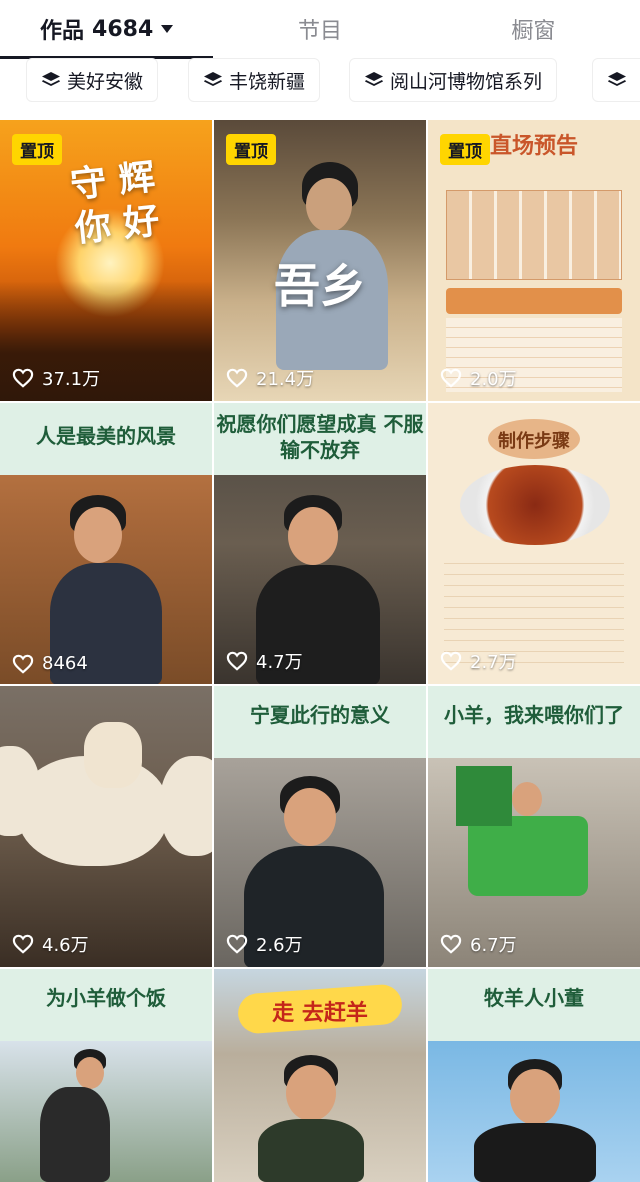 Image resolution: width=640 pixels, height=1182 pixels. Describe the element at coordinates (113, 755) in the screenshot. I see `sheep-head` at that location.